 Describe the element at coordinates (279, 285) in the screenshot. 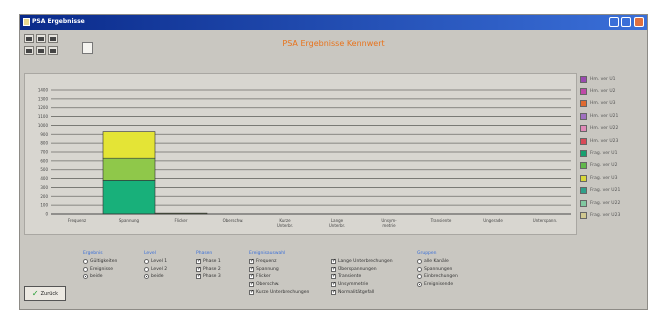

I see `checkbox-option: Oberschw.` at that location.